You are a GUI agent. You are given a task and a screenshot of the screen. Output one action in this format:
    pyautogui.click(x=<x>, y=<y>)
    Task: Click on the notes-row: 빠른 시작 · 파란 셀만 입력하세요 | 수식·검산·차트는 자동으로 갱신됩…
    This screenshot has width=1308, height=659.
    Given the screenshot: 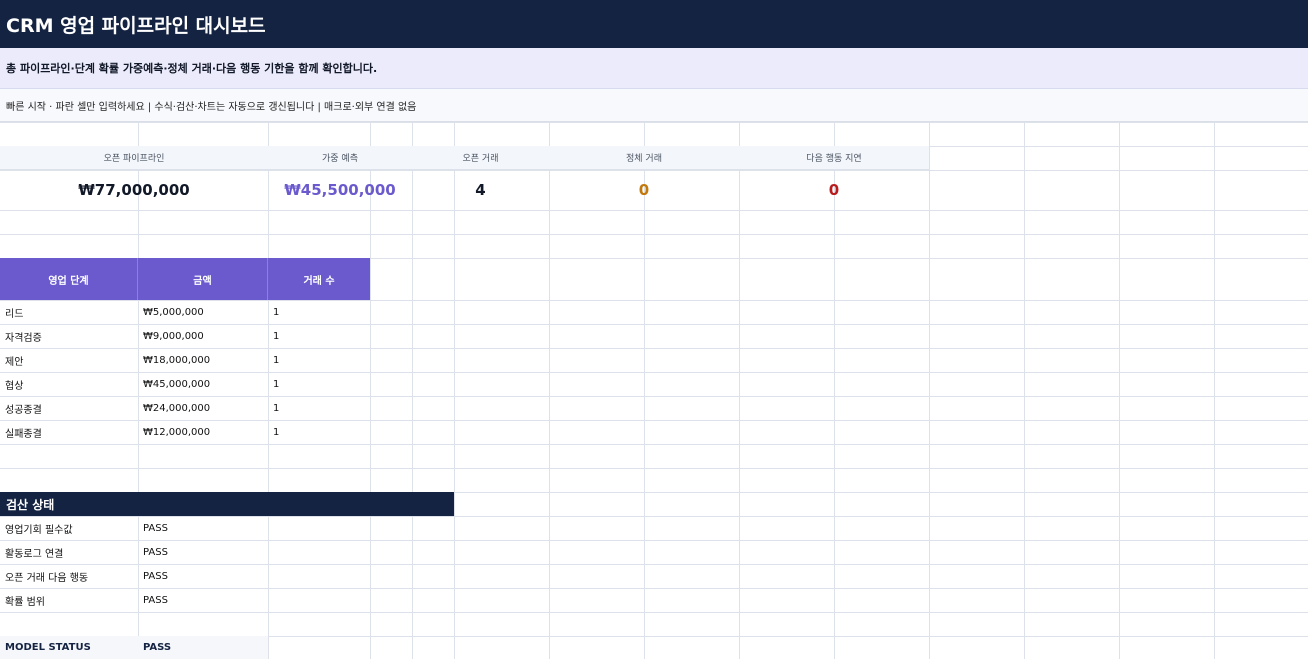 What is the action you would take?
    pyautogui.click(x=654, y=105)
    